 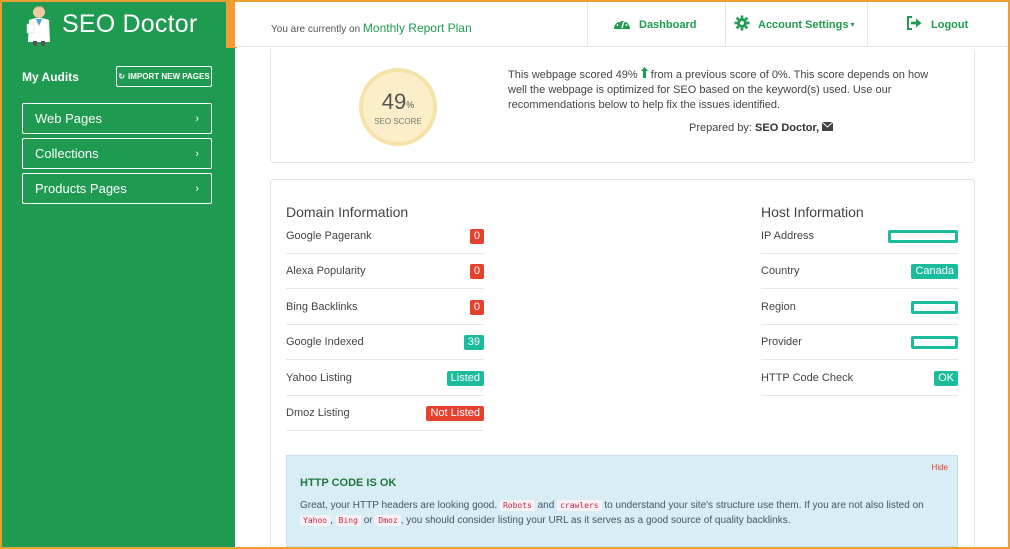 What do you see at coordinates (385, 271) in the screenshot?
I see `domain-row: Alexa Popularity 0` at bounding box center [385, 271].